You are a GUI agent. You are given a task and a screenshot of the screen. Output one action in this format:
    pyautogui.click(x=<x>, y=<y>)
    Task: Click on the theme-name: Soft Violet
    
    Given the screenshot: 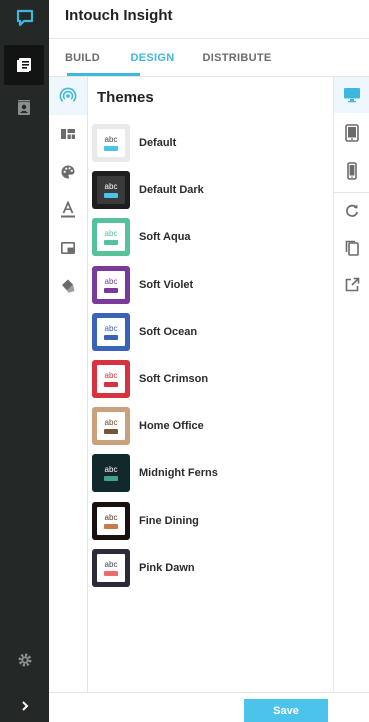 What is the action you would take?
    pyautogui.click(x=166, y=285)
    